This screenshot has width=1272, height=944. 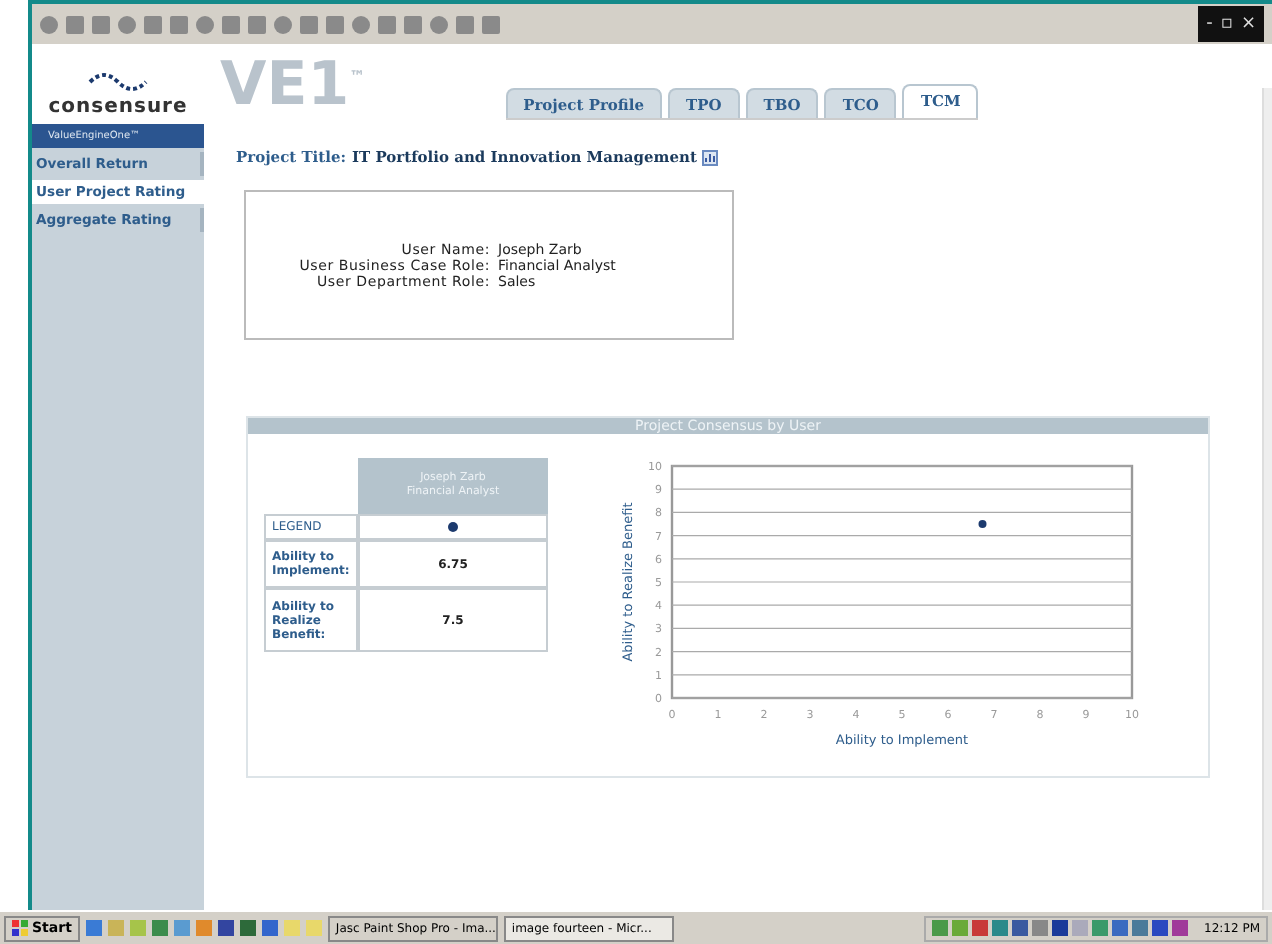 I want to click on chart-icon, so click(x=710, y=157).